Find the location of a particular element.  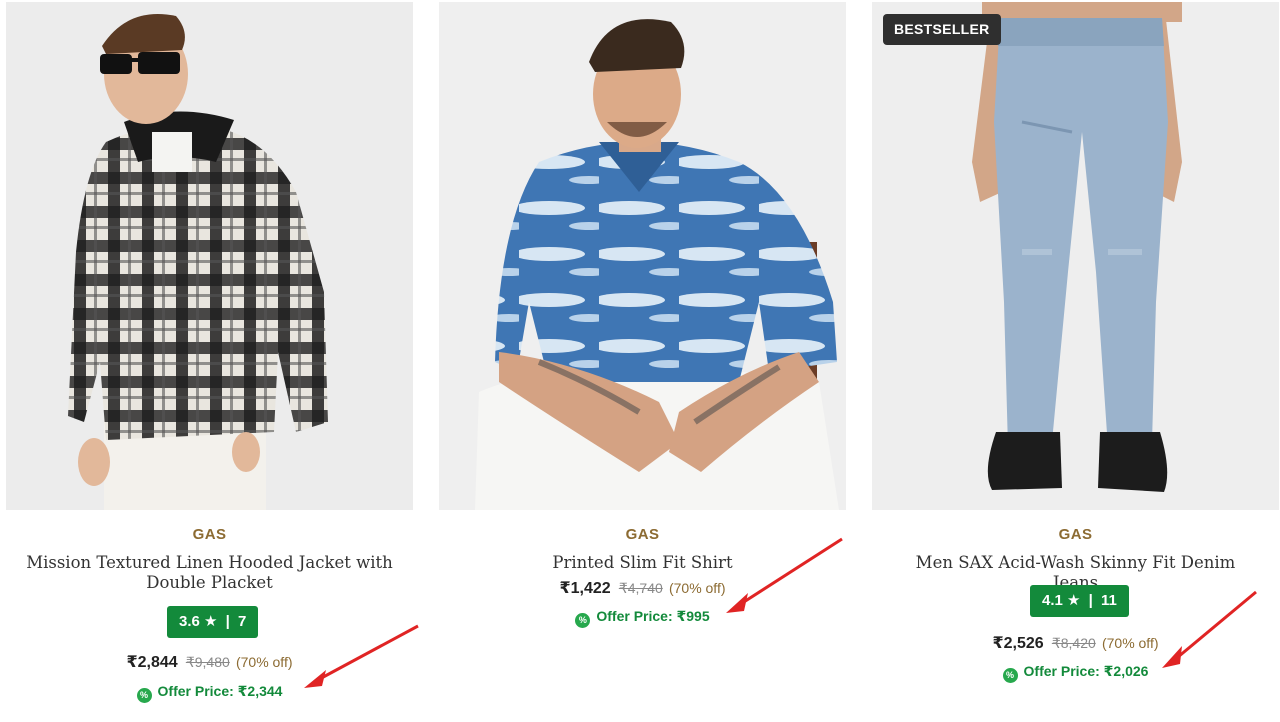

mrp-price: ₹9,480 is located at coordinates (207, 662).